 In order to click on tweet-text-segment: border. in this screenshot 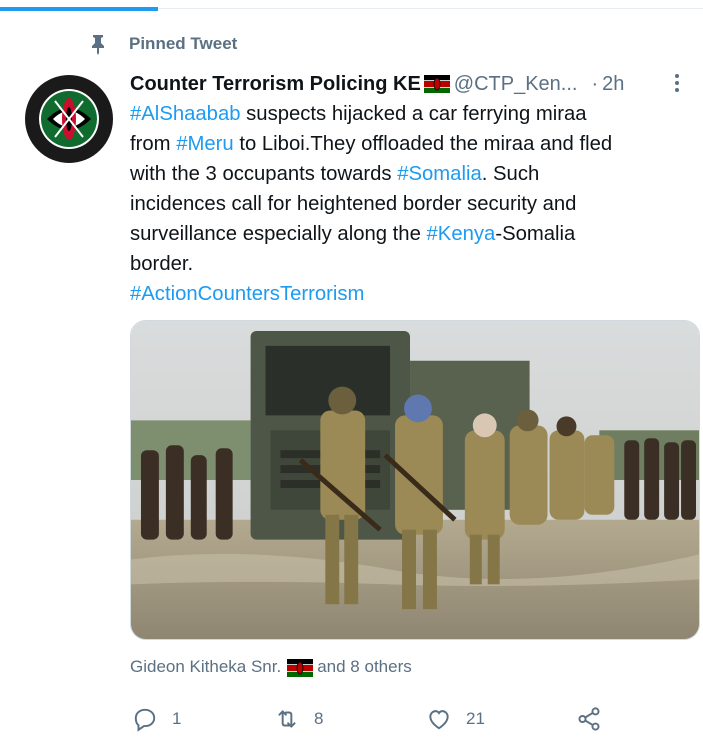, I will do `click(162, 264)`.